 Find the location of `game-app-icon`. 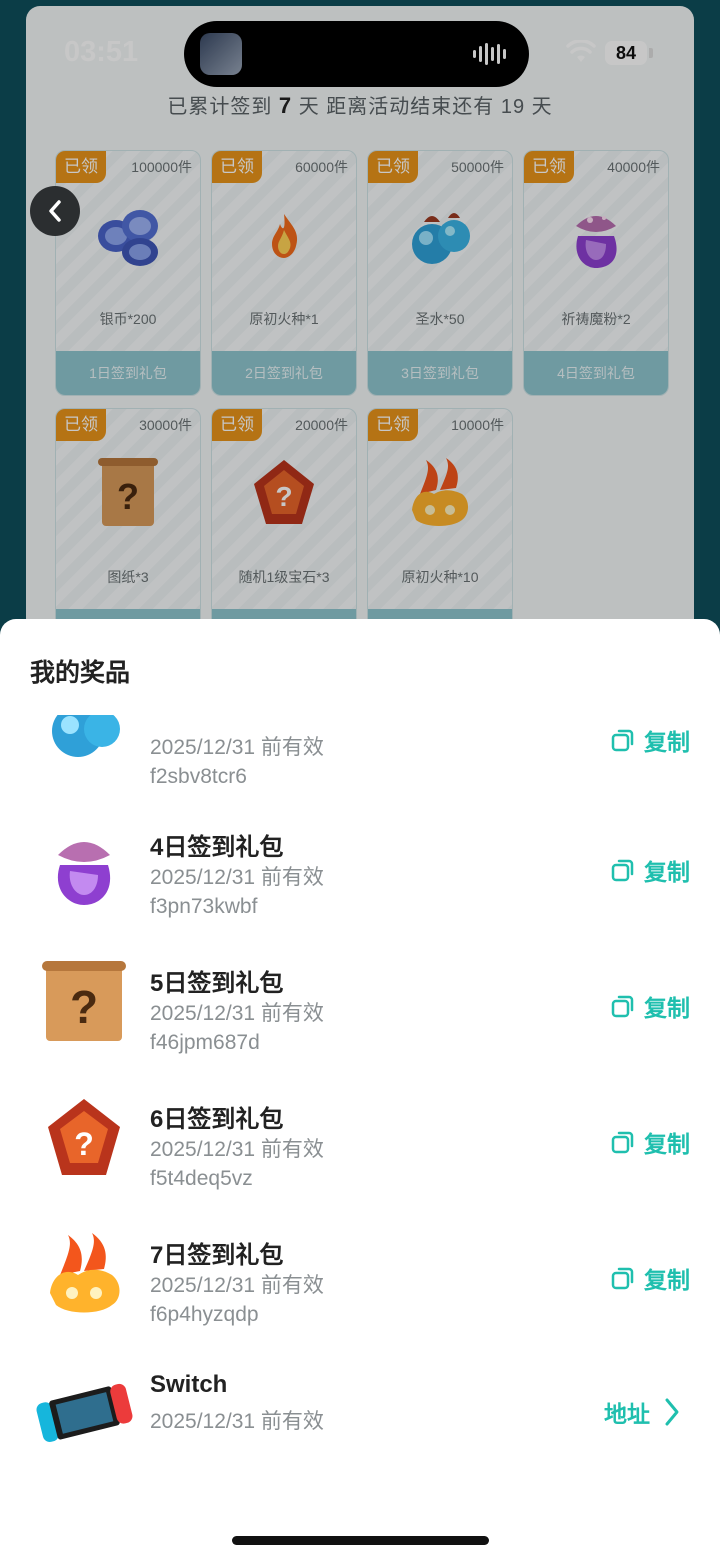

game-app-icon is located at coordinates (221, 54).